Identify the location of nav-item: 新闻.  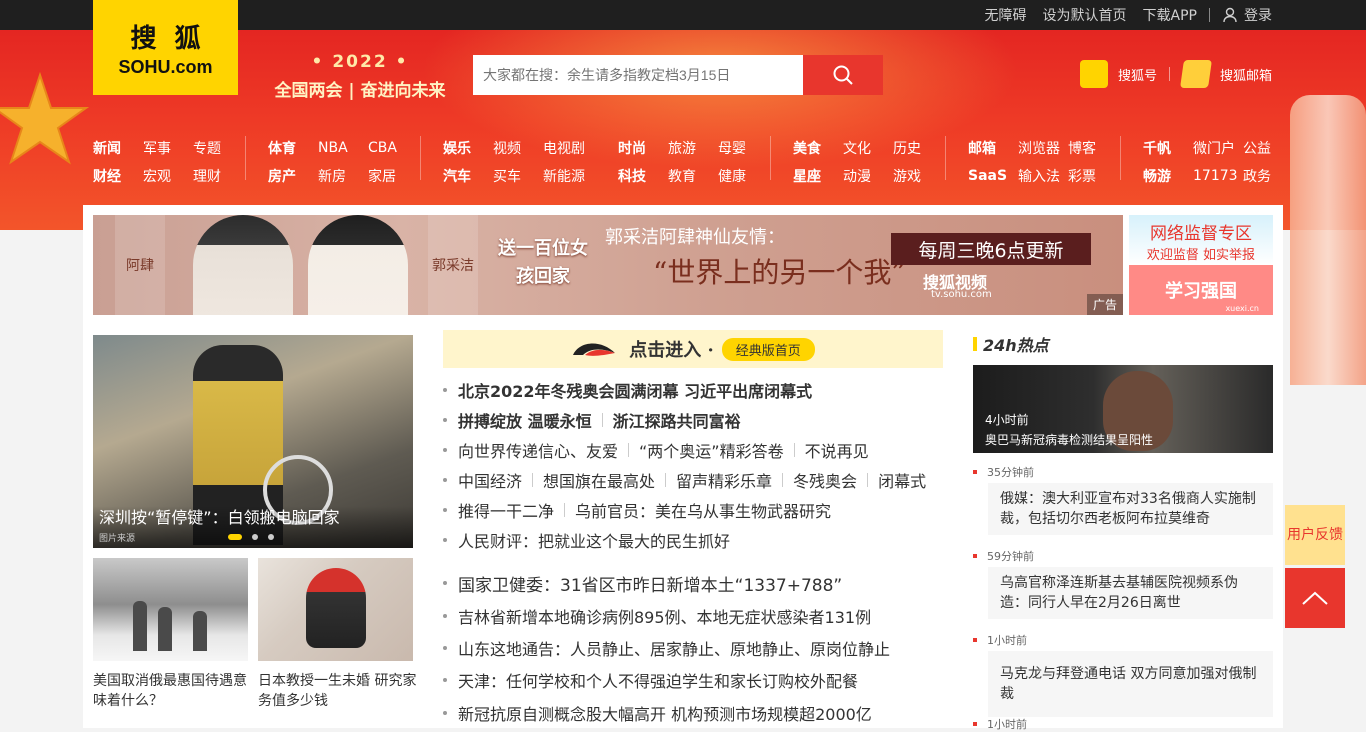
(118, 148).